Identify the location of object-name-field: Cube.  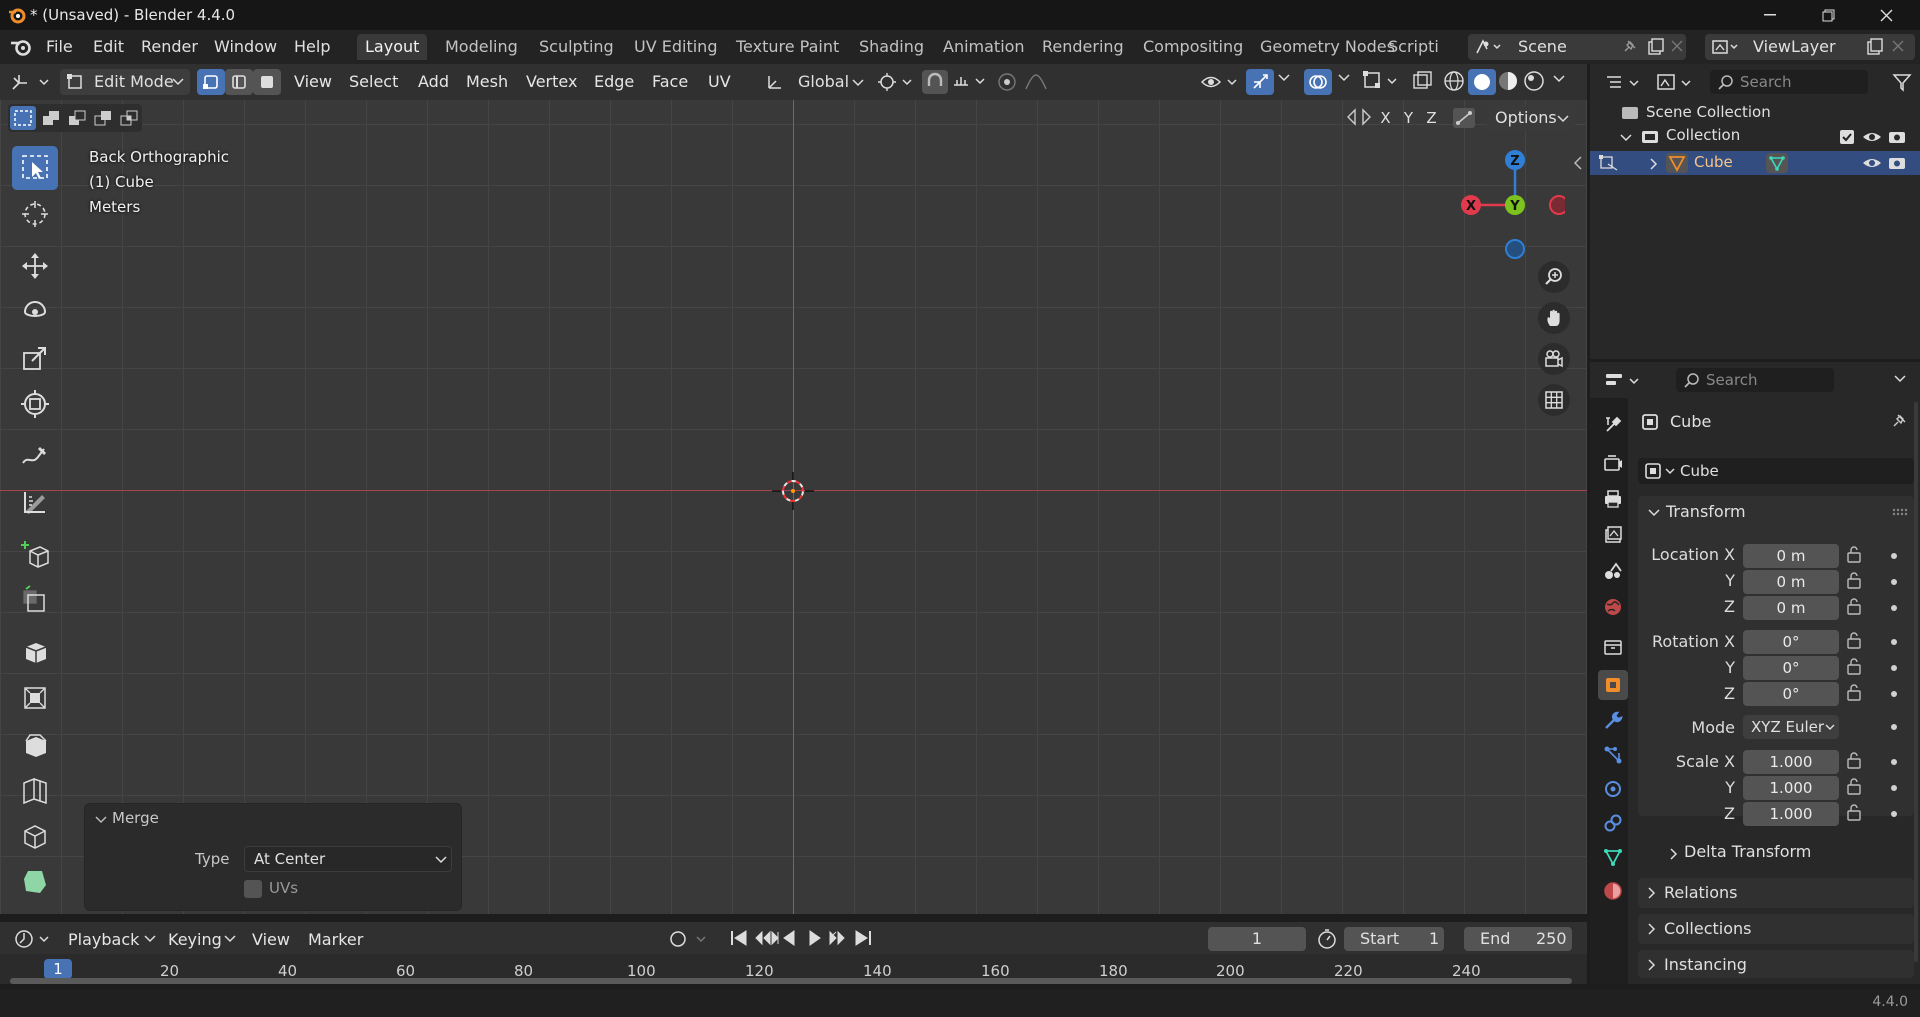
(1776, 471).